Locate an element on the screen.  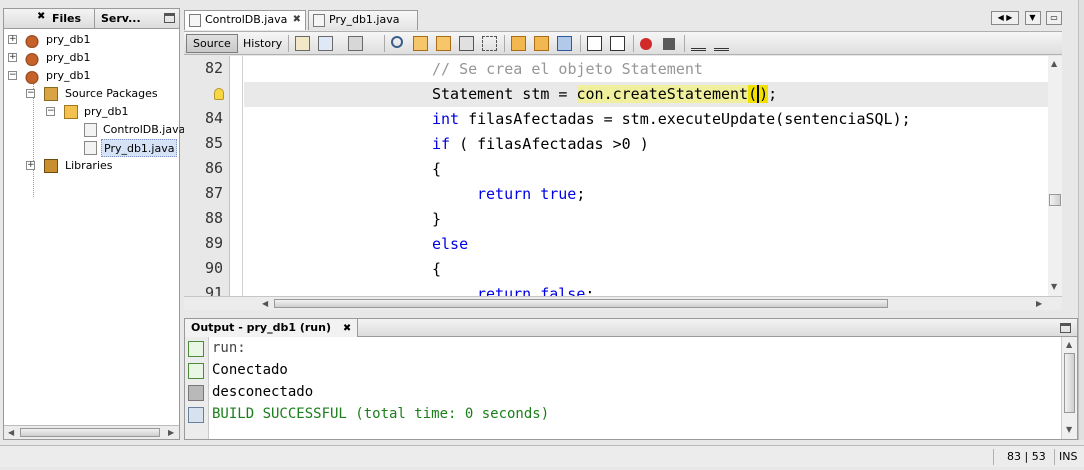
stop-icon is located at coordinates (196, 393).